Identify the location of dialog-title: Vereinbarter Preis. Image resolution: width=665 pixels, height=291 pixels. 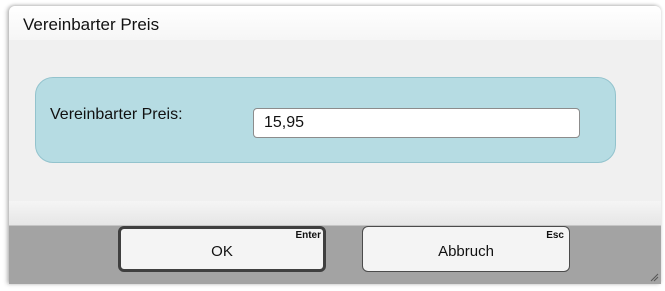
(91, 24).